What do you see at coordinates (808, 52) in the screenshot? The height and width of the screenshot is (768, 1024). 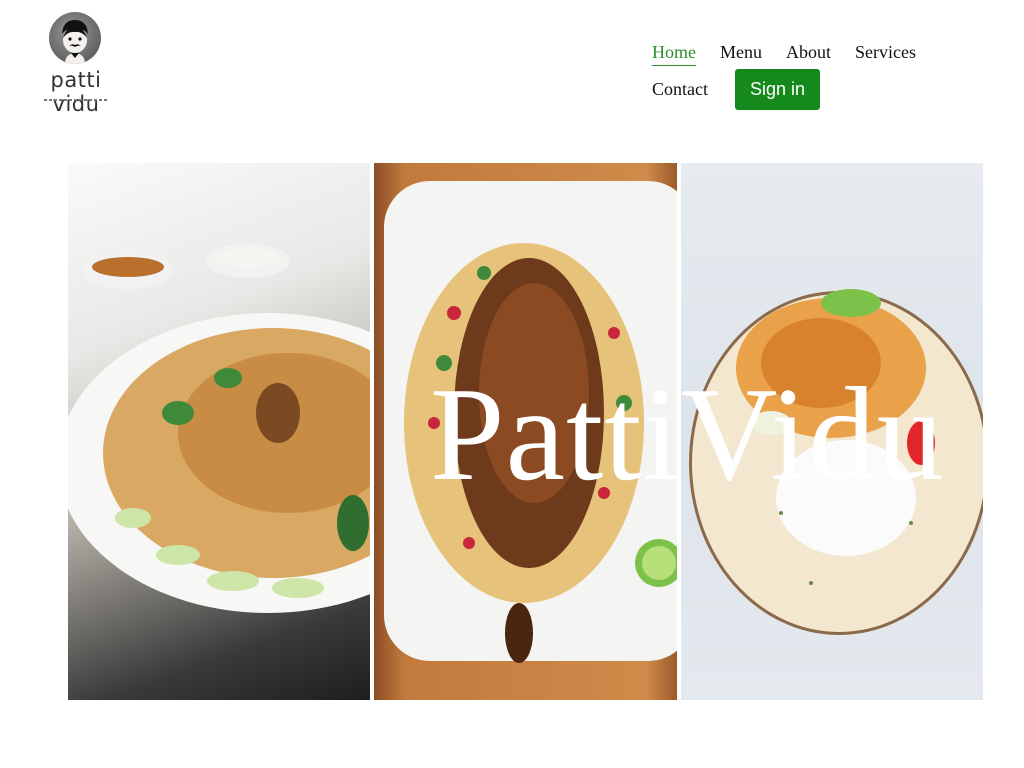 I see `nav-item-about: About` at bounding box center [808, 52].